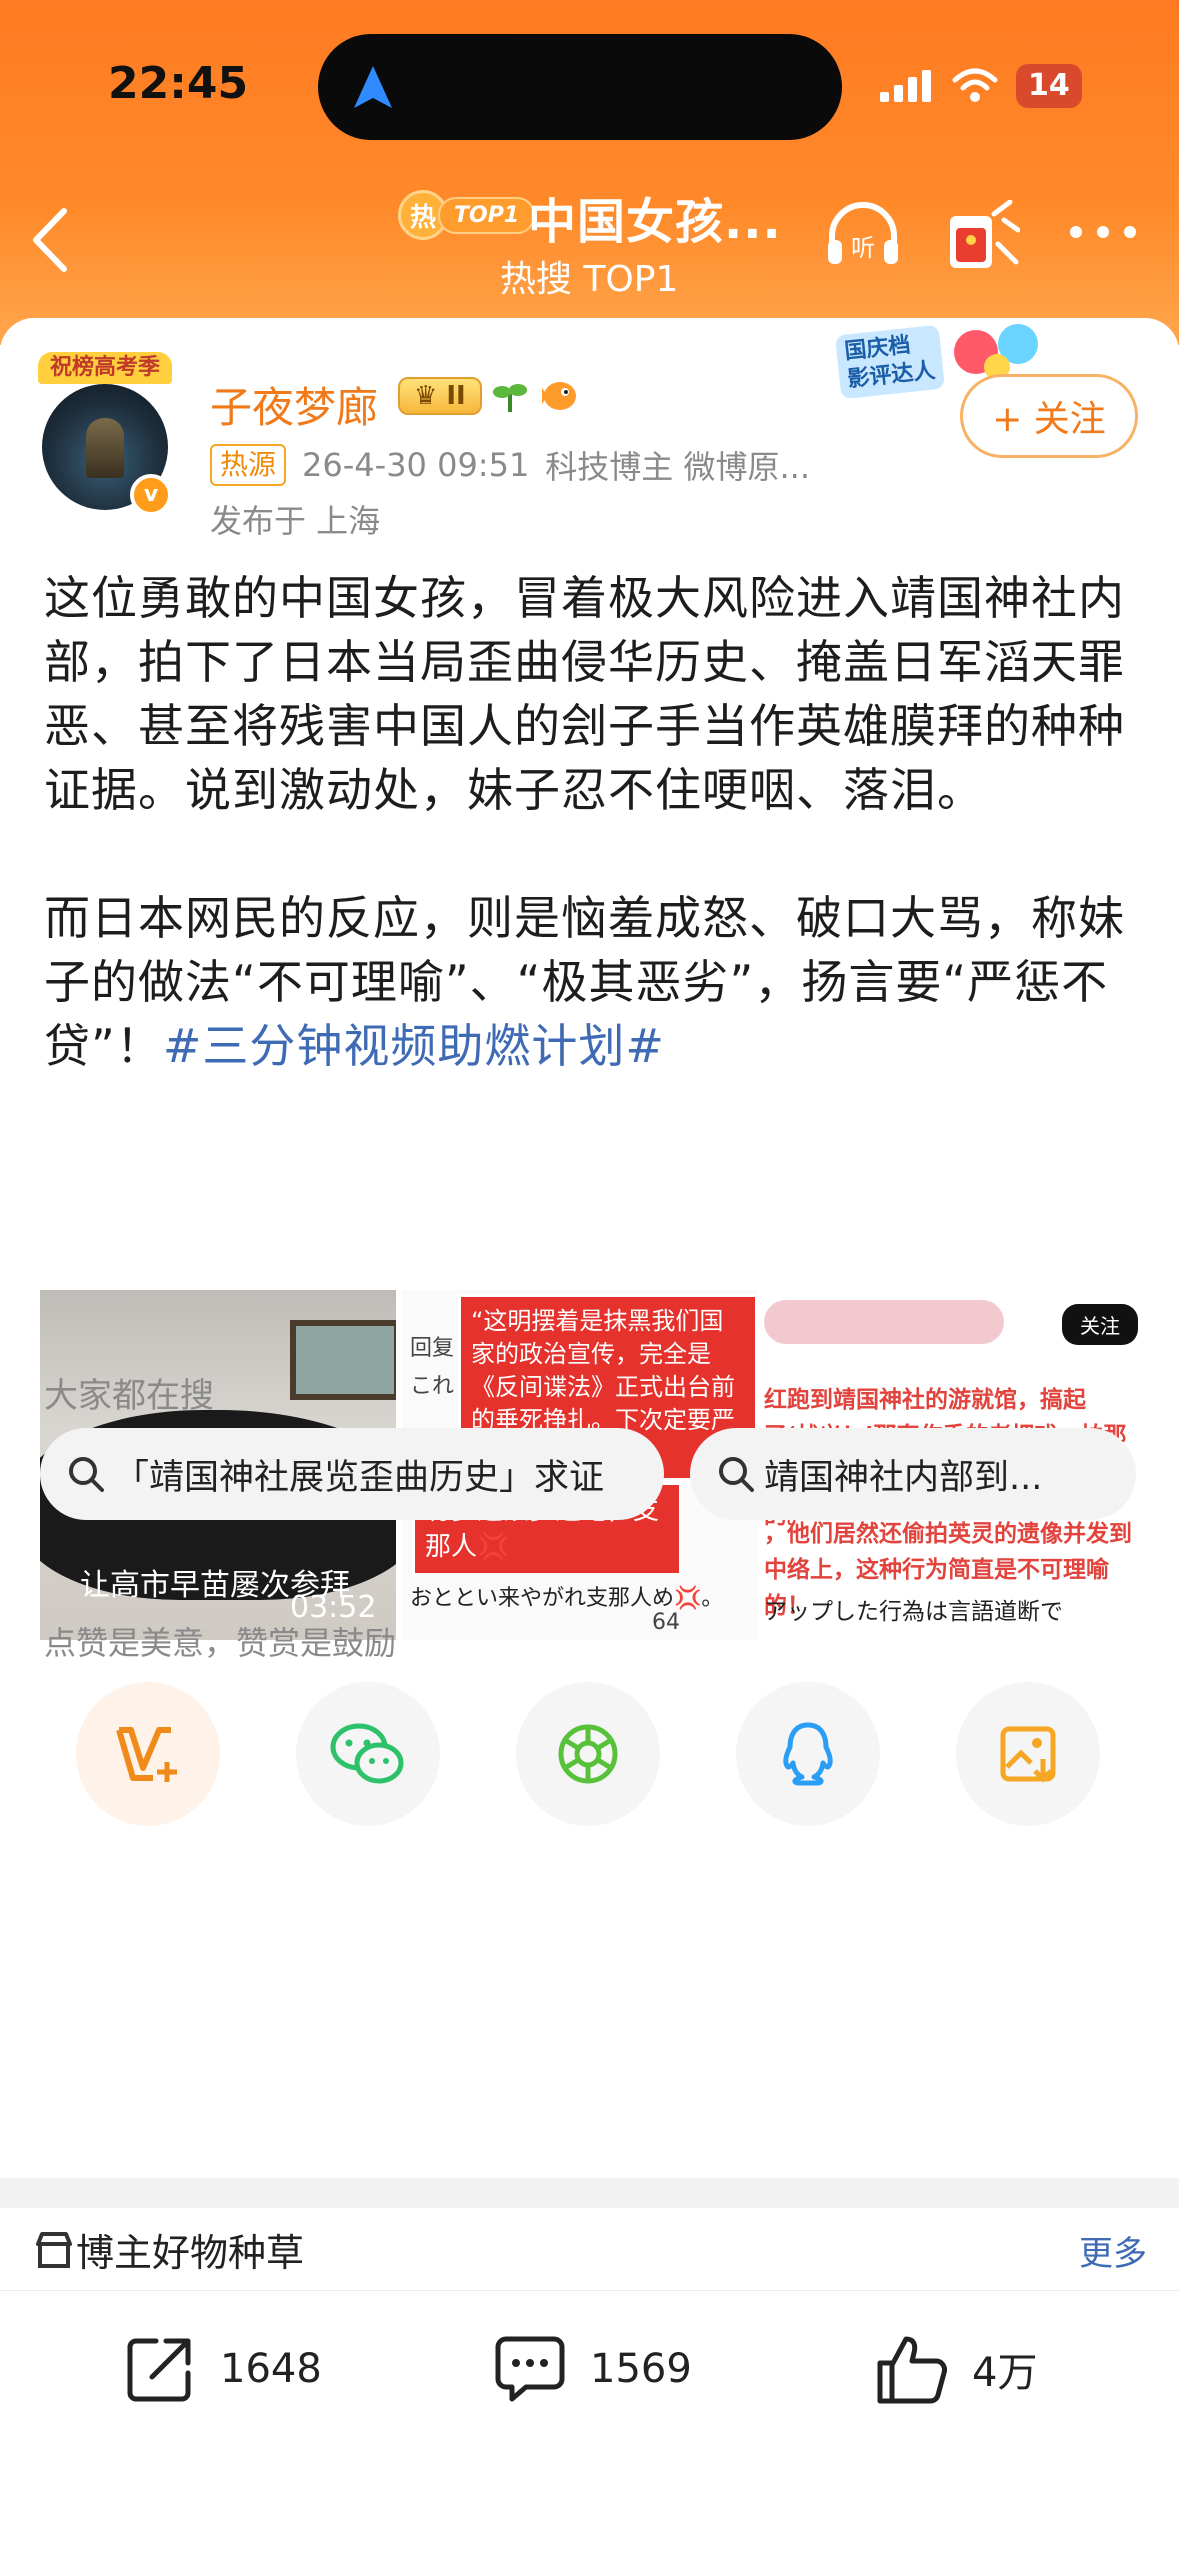 This screenshot has height=2556, width=1179. Describe the element at coordinates (54, 2250) in the screenshot. I see `shop-icon` at that location.